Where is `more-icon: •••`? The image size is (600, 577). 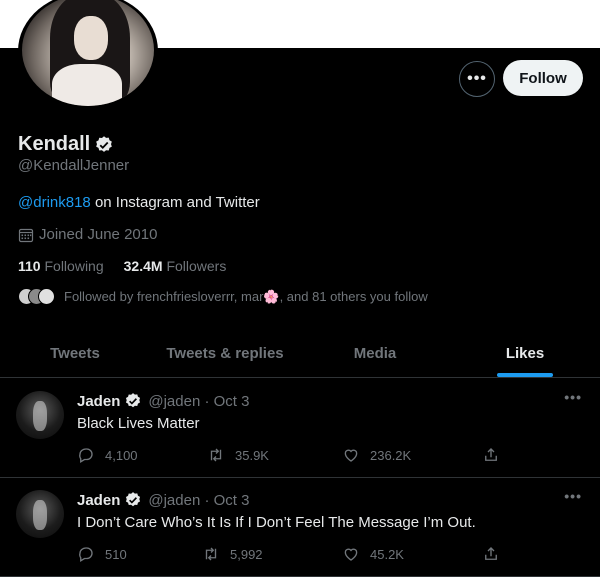
more-icon: ••• is located at coordinates (477, 78).